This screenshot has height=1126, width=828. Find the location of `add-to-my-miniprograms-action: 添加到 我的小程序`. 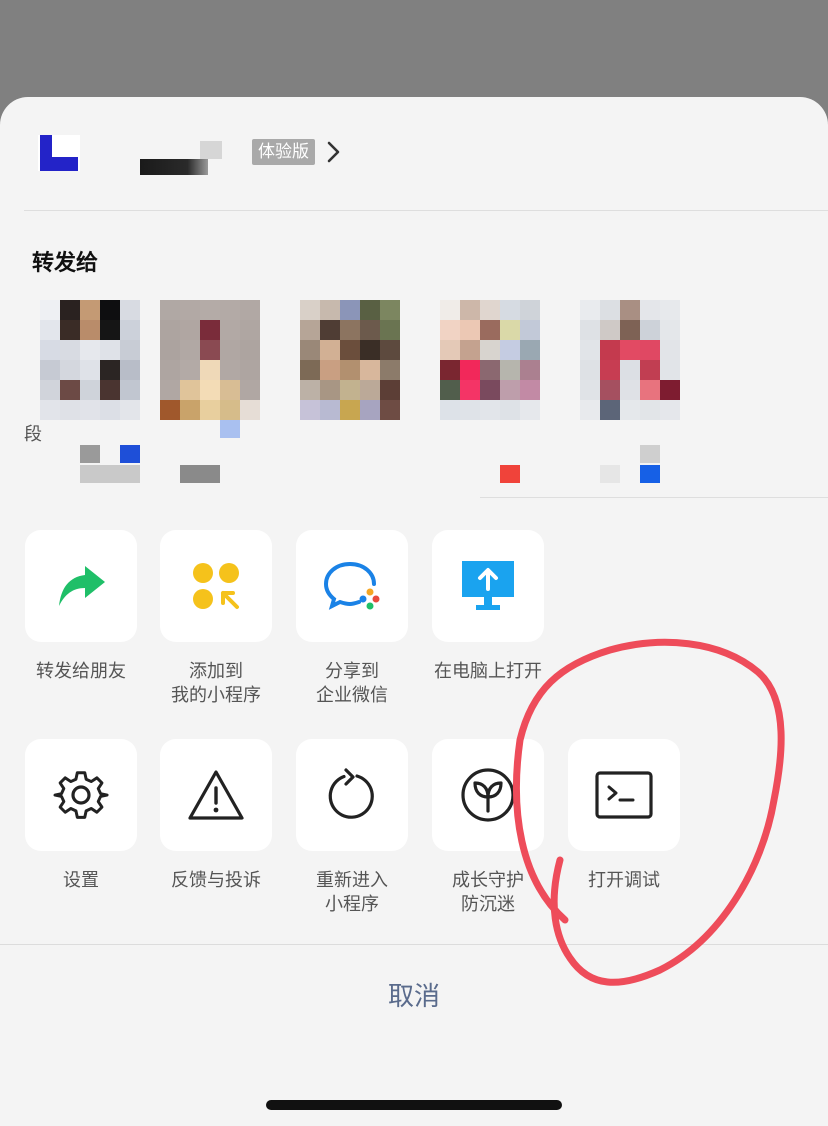

add-to-my-miniprograms-action: 添加到 我的小程序 is located at coordinates (216, 619).